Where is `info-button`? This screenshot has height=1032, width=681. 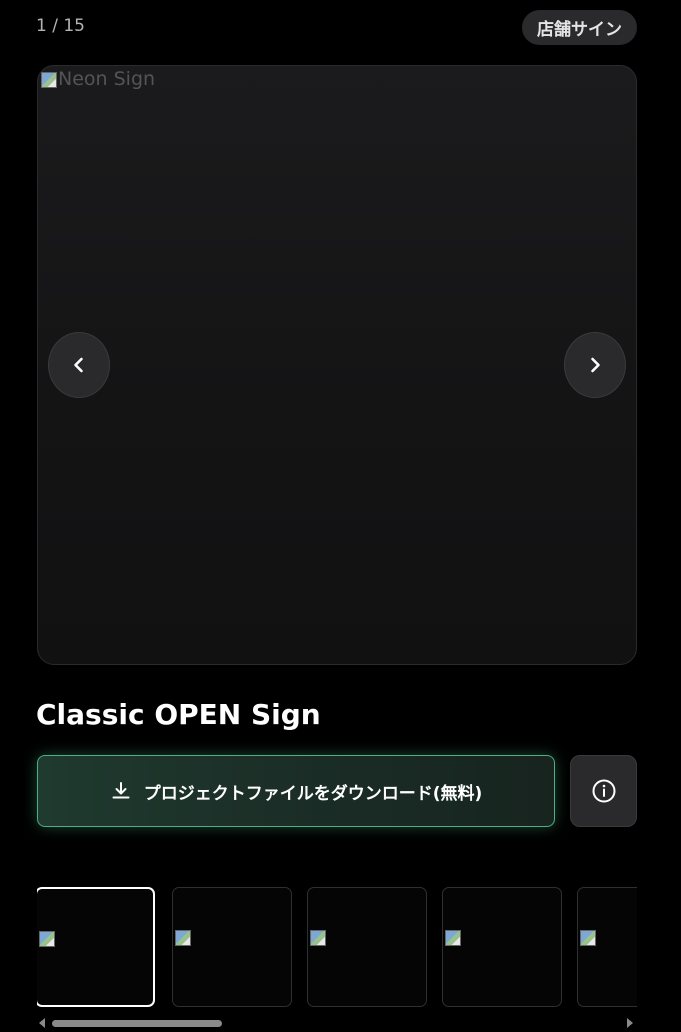 info-button is located at coordinates (603, 791).